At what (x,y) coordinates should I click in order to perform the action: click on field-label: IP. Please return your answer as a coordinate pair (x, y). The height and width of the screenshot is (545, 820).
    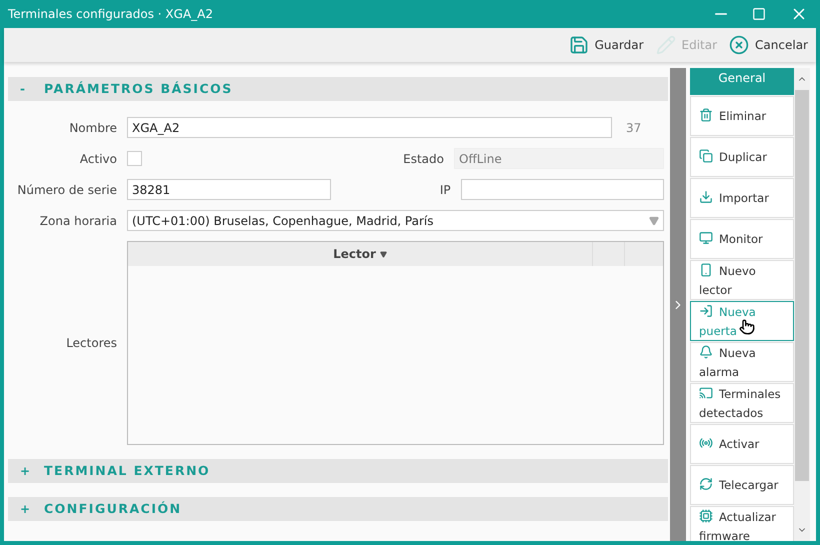
    Looking at the image, I should click on (444, 190).